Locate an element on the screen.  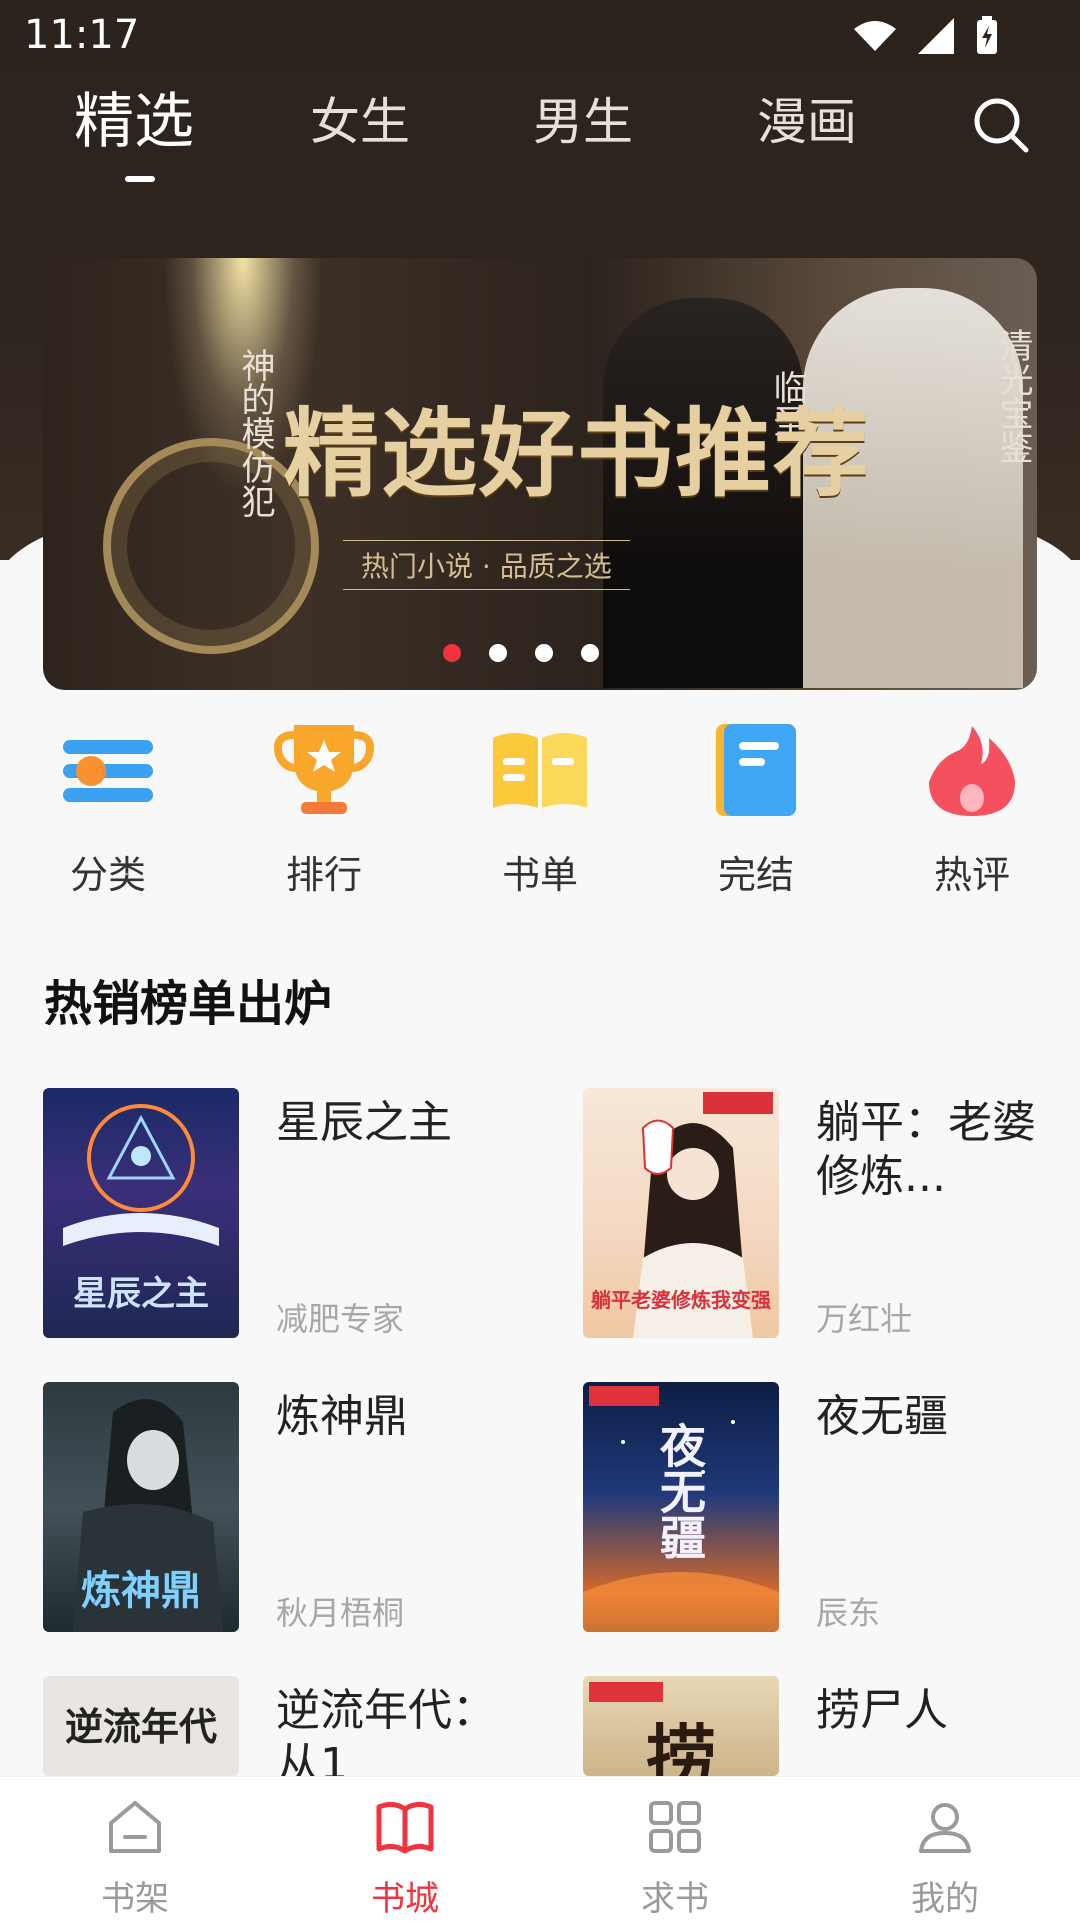
book-title: 夜无疆 is located at coordinates (882, 1416).